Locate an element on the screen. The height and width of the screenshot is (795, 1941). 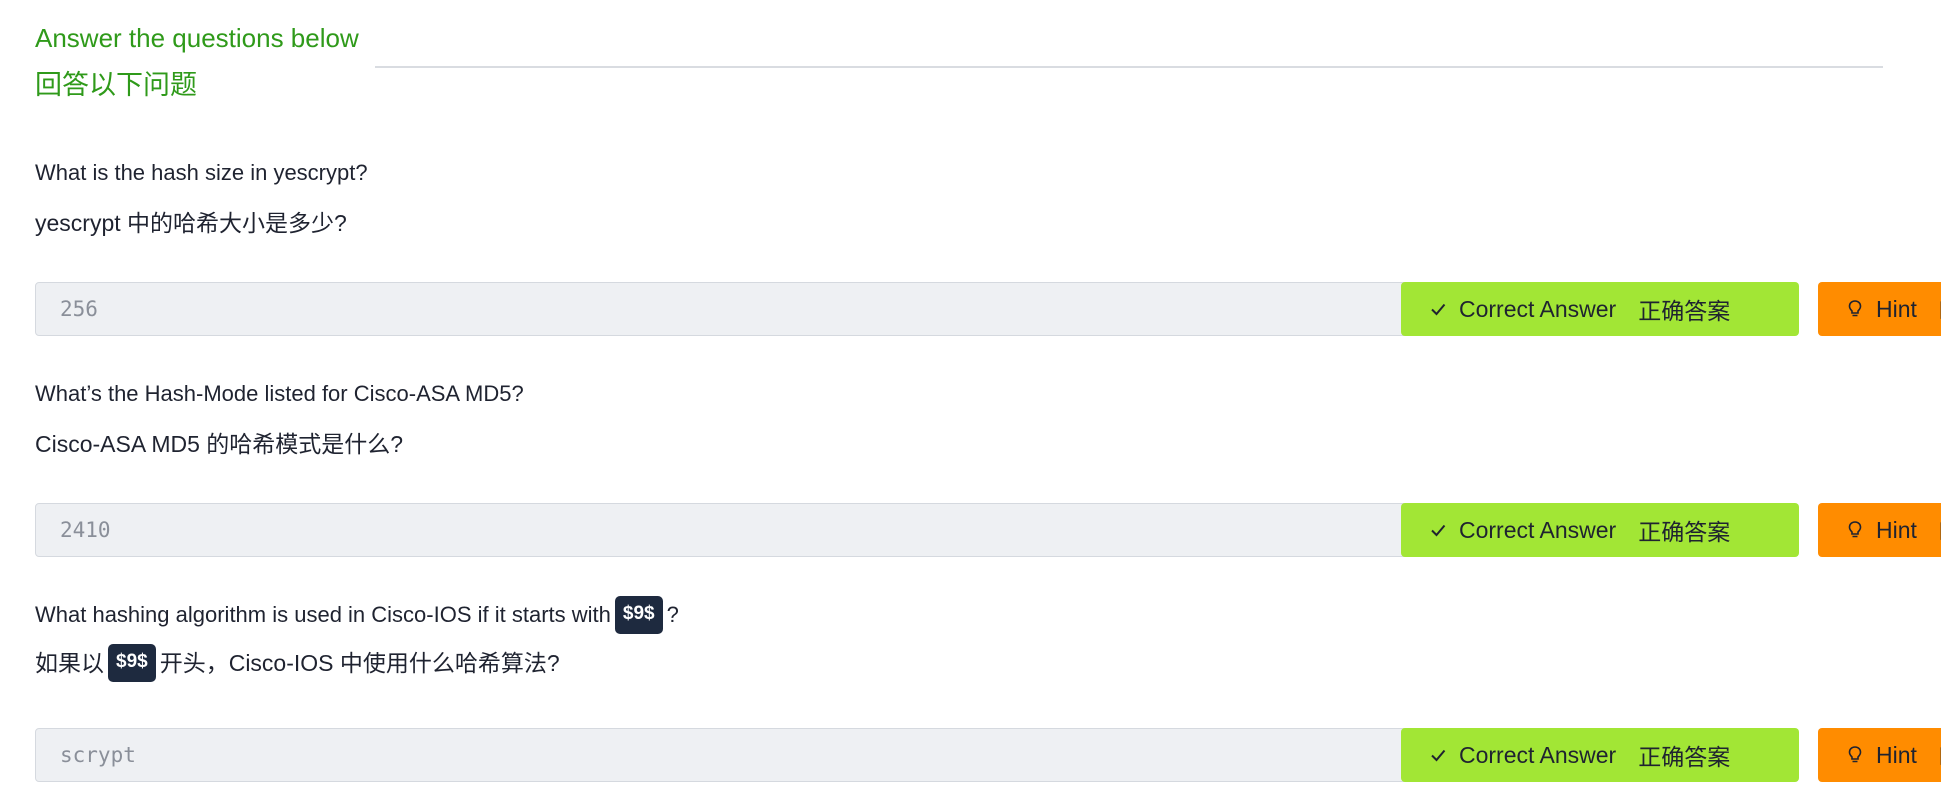
question-3-text-zh-before: 如果以 is located at coordinates (69, 663).